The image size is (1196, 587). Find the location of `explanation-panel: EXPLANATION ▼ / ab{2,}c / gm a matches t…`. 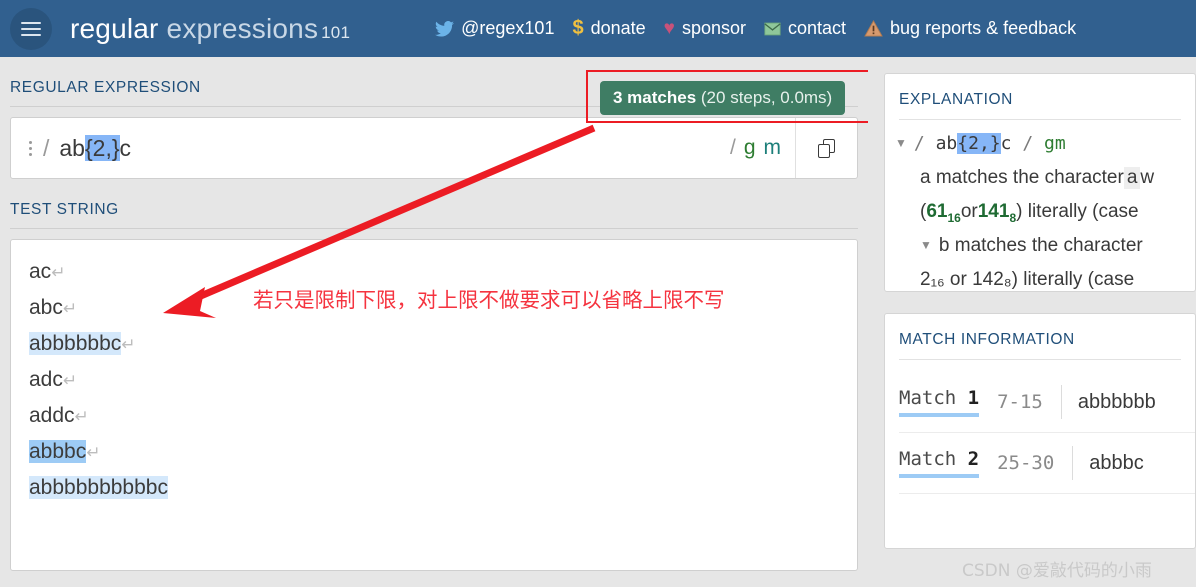

explanation-panel: EXPLANATION ▼ / ab{2,}c / gm a matches t… is located at coordinates (1040, 182).